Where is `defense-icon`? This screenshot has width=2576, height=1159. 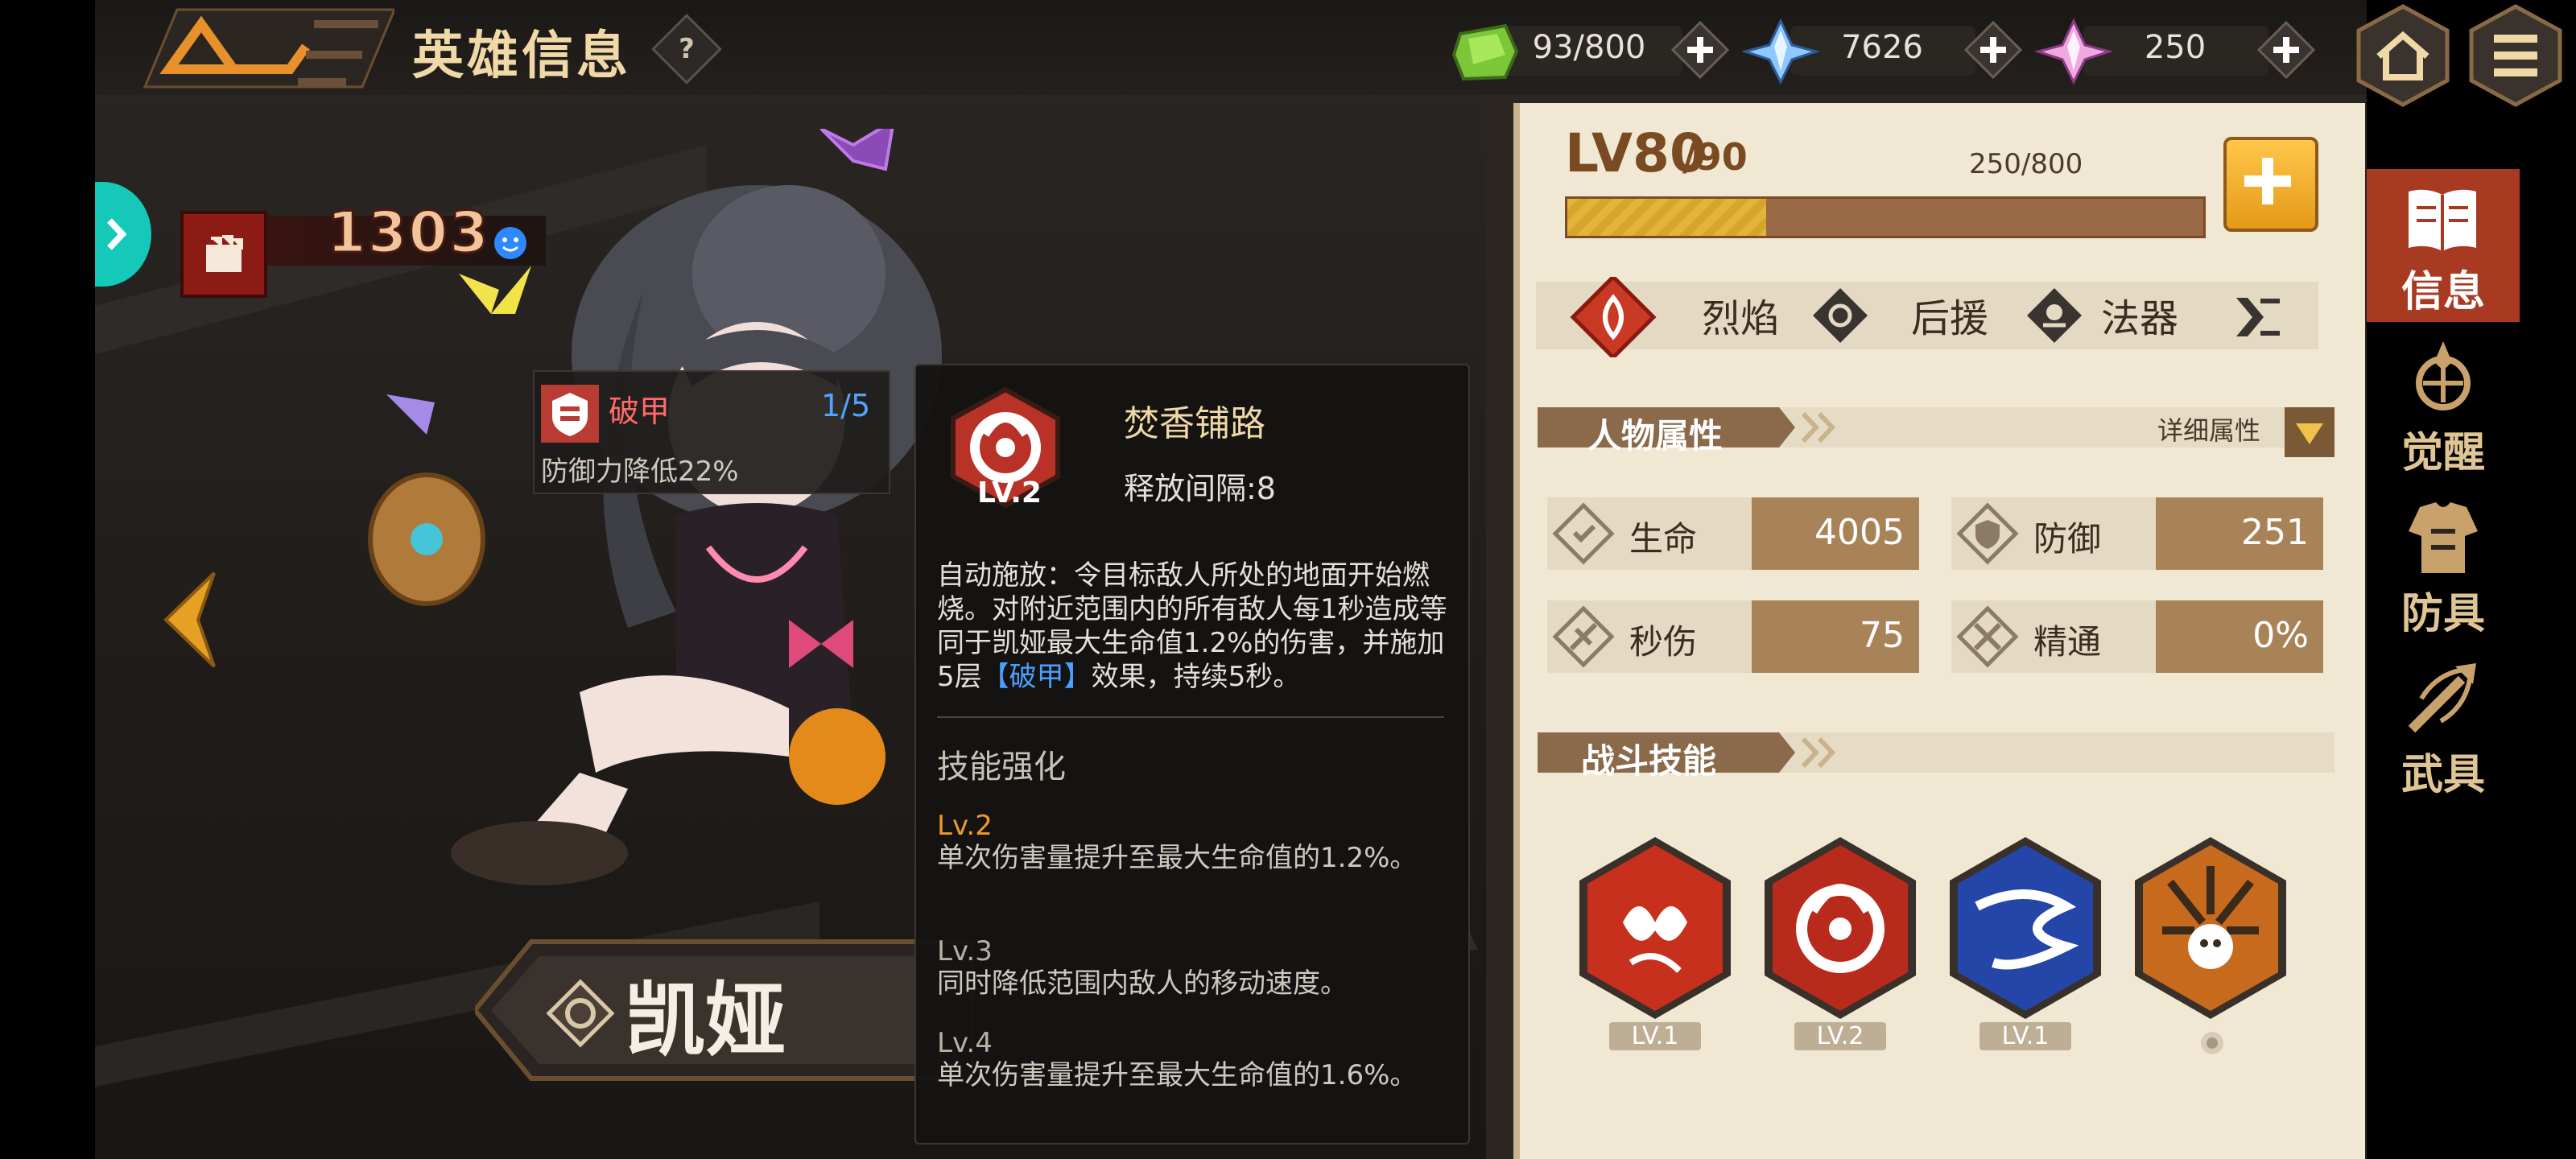
defense-icon is located at coordinates (1987, 533).